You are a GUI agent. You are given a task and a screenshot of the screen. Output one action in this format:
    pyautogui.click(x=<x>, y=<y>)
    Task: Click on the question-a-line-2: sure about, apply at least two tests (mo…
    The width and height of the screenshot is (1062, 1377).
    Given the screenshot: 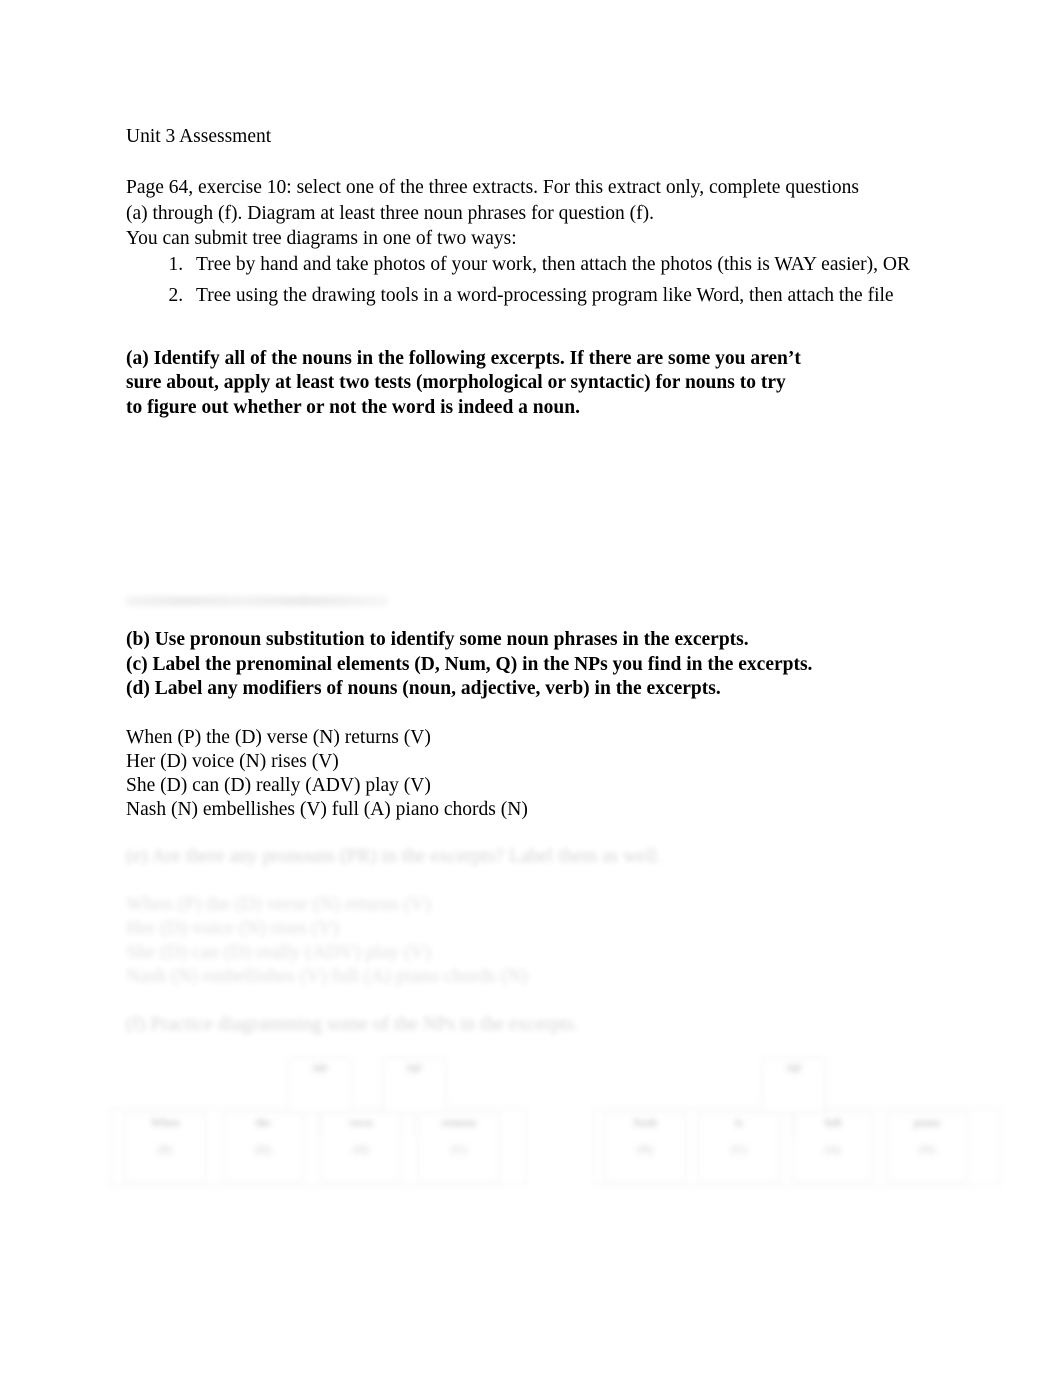 What is the action you would take?
    pyautogui.click(x=456, y=382)
    